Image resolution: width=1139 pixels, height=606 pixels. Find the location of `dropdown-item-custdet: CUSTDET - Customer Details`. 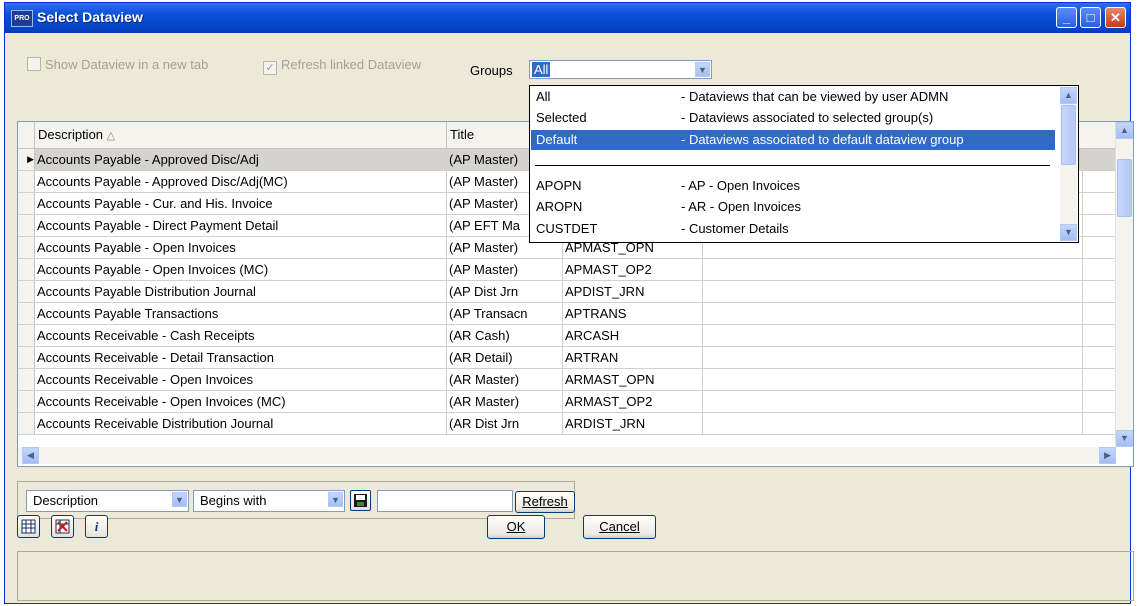

dropdown-item-custdet: CUSTDET - Customer Details is located at coordinates (793, 229).